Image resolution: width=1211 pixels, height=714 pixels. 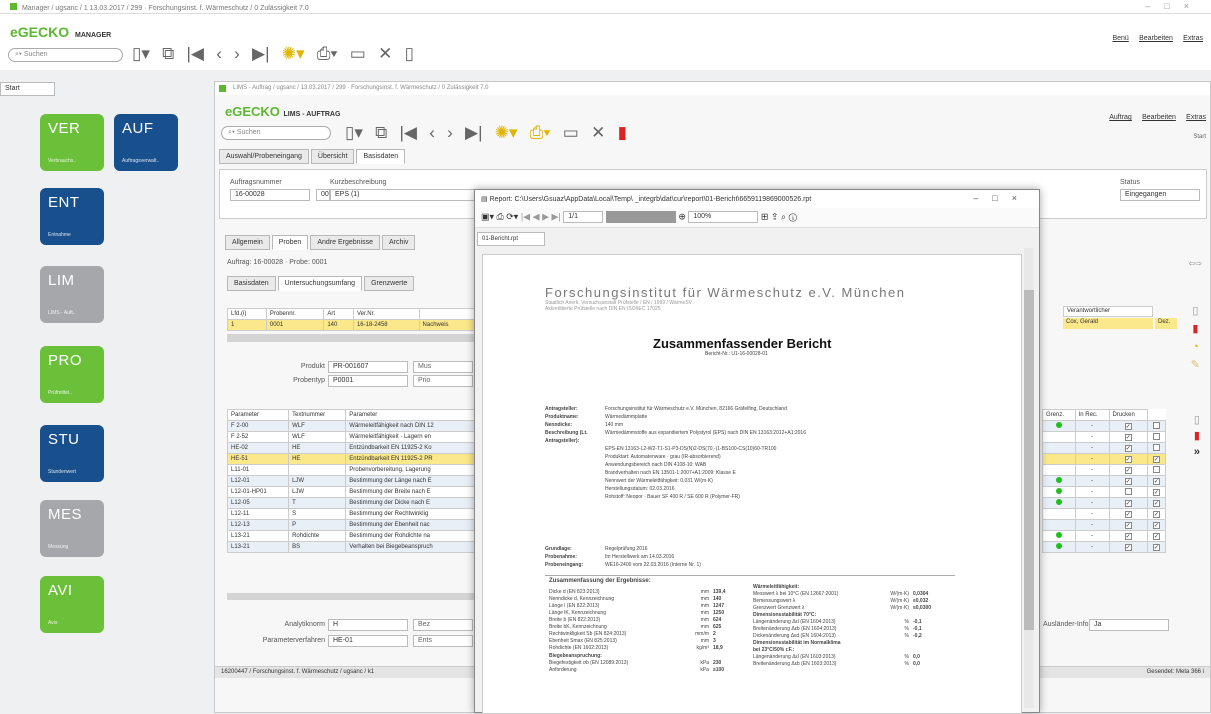 What do you see at coordinates (247, 242) in the screenshot?
I see `tab-allgemein: Allgemein` at bounding box center [247, 242].